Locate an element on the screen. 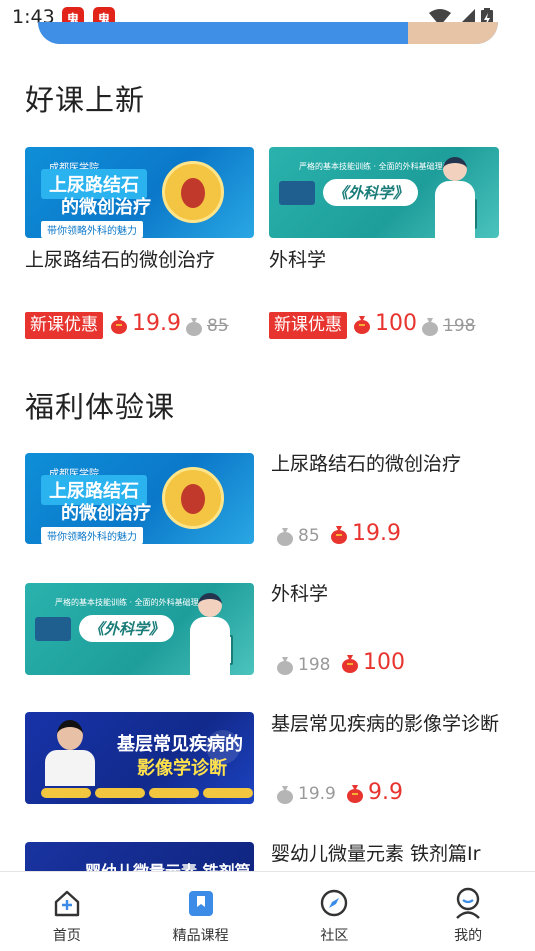 The height and width of the screenshot is (951, 535). original-price: 19.9 is located at coordinates (305, 794).